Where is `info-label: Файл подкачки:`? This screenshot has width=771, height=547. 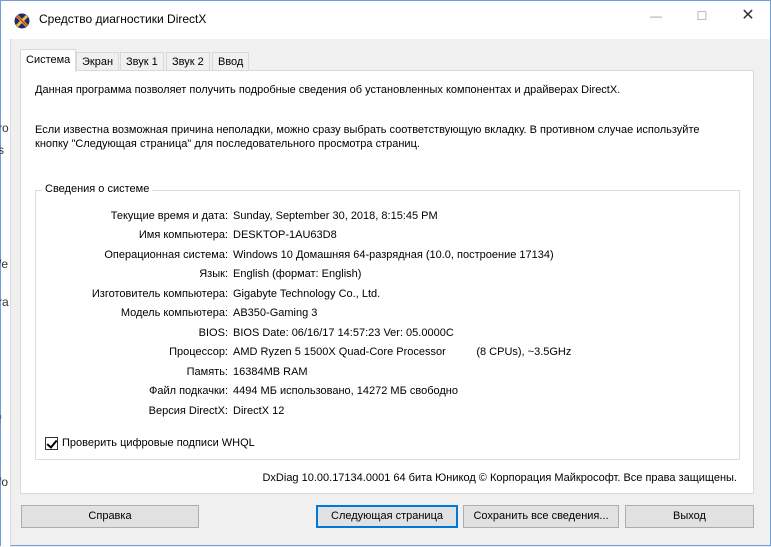 info-label: Файл подкачки: is located at coordinates (188, 391).